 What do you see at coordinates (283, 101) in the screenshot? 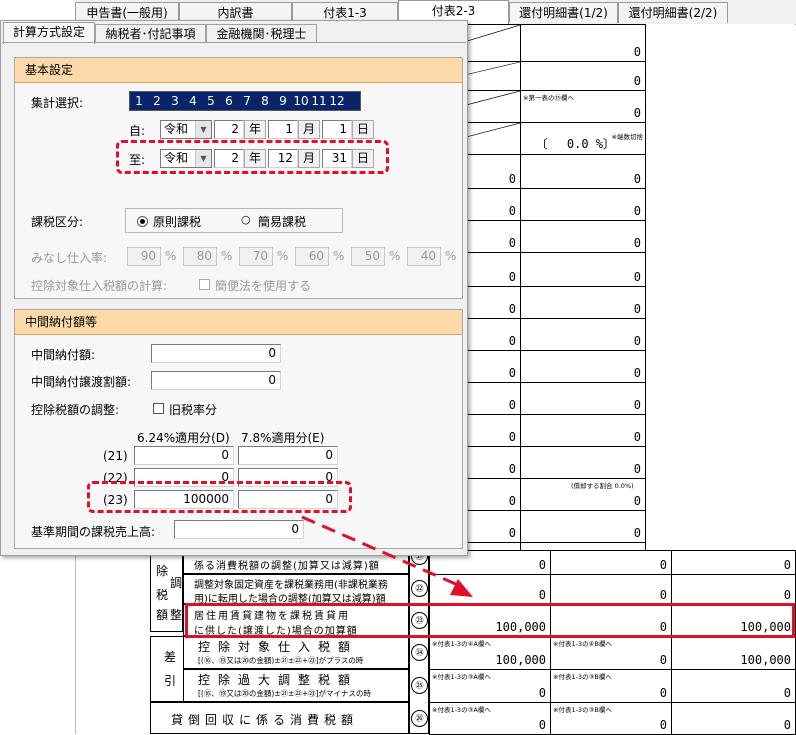
I see `month-9: 9` at bounding box center [283, 101].